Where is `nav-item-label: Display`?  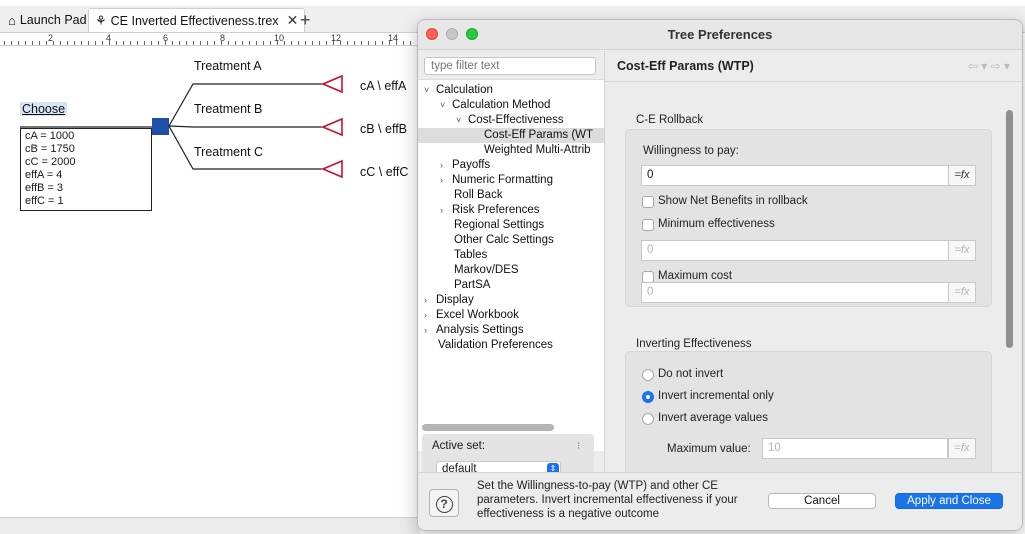
nav-item-label: Display is located at coordinates (455, 300).